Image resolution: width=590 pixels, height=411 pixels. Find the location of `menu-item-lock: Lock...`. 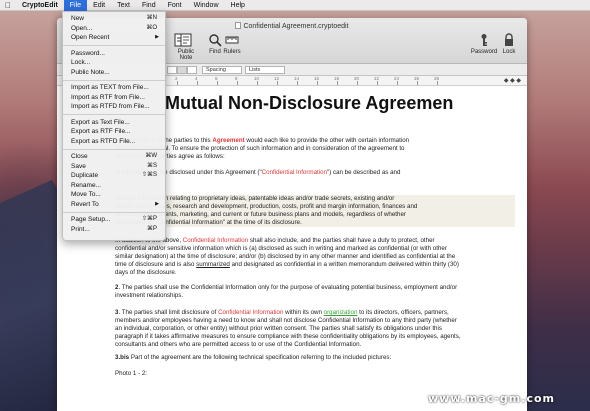

menu-item-lock: Lock... is located at coordinates (114, 63).